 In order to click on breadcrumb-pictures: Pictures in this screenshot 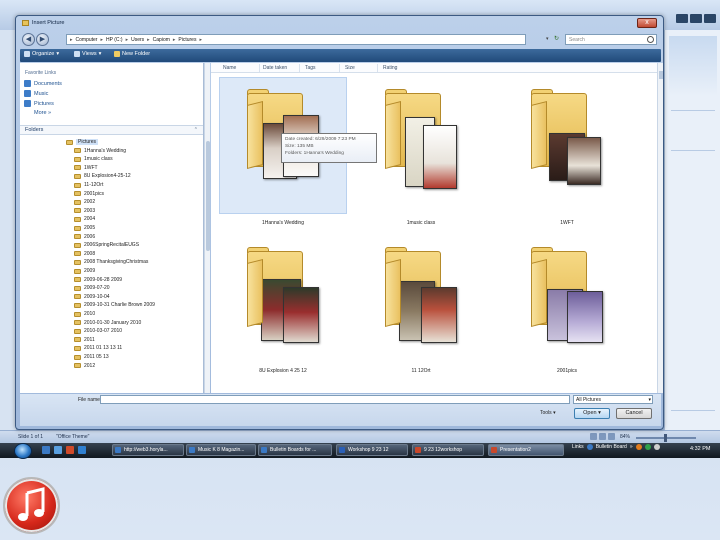, I will do `click(187, 40)`.